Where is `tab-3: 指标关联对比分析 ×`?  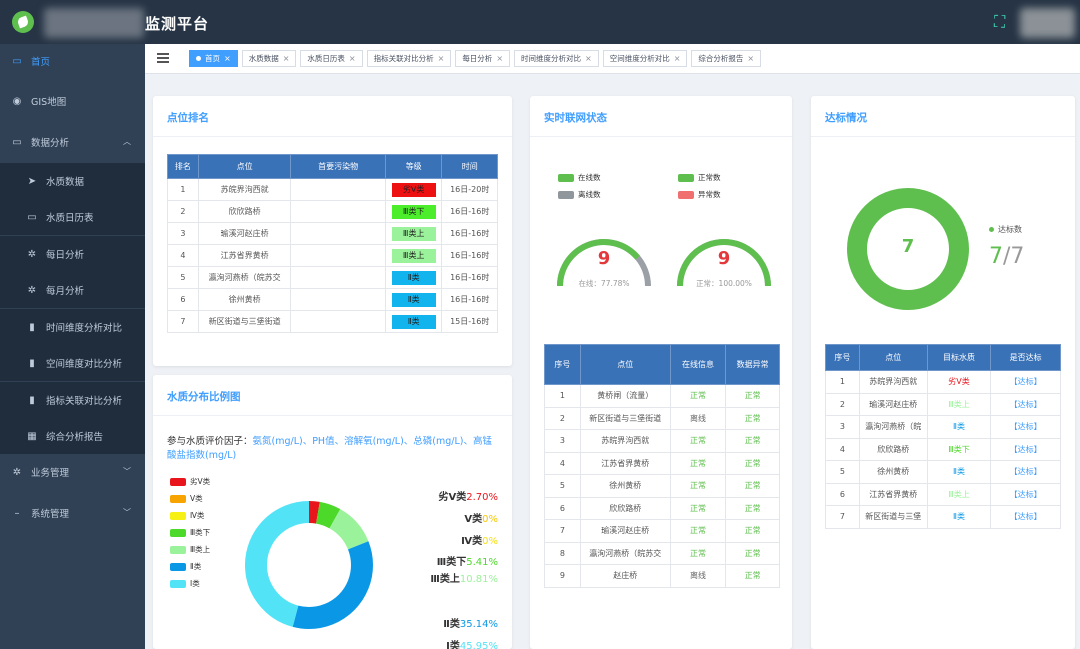
tab-3: 指标关联对比分析 × is located at coordinates (409, 58).